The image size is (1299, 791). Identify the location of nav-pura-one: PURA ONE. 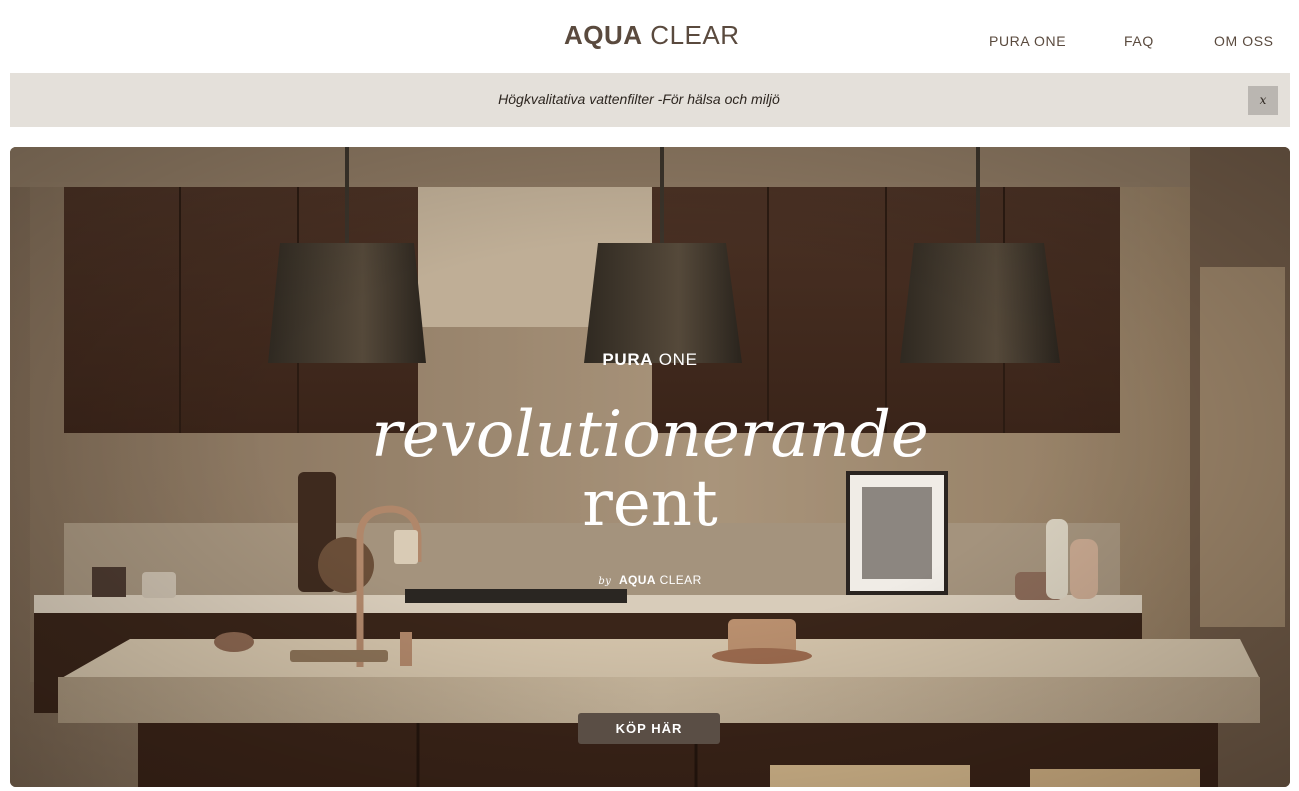
(1027, 41).